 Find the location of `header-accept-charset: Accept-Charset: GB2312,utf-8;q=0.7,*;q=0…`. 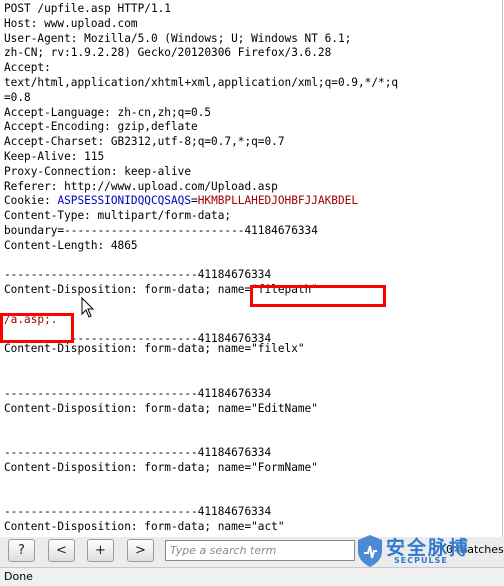

header-accept-charset: Accept-Charset: GB2312,utf-8;q=0.7,*;q=0… is located at coordinates (144, 142).